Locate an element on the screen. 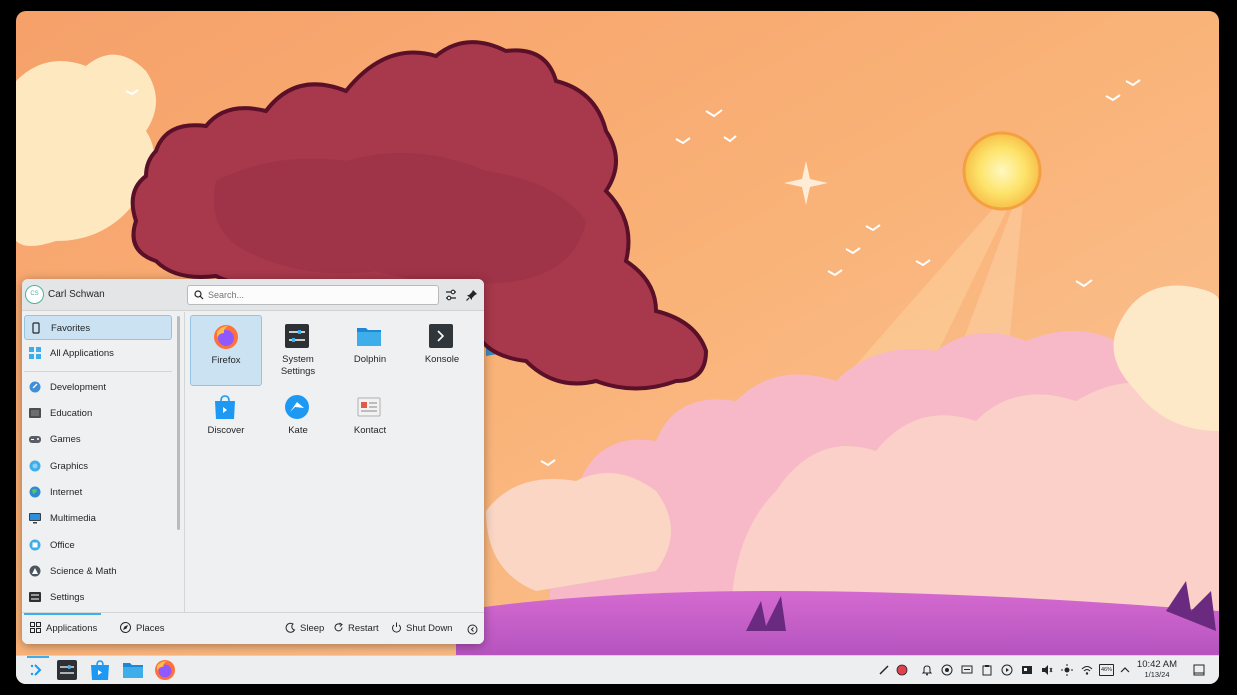  app-system-settings: System Settings is located at coordinates (298, 350).